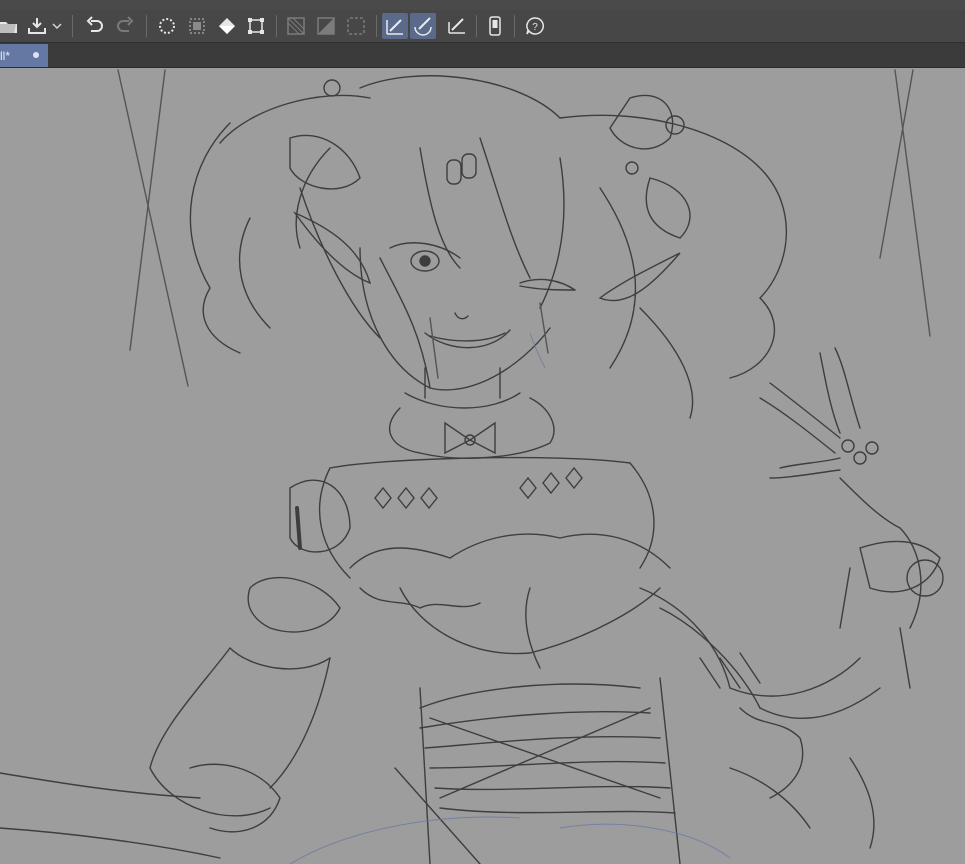 Image resolution: width=965 pixels, height=864 pixels. Describe the element at coordinates (495, 26) in the screenshot. I see `smartphone-icon` at that location.